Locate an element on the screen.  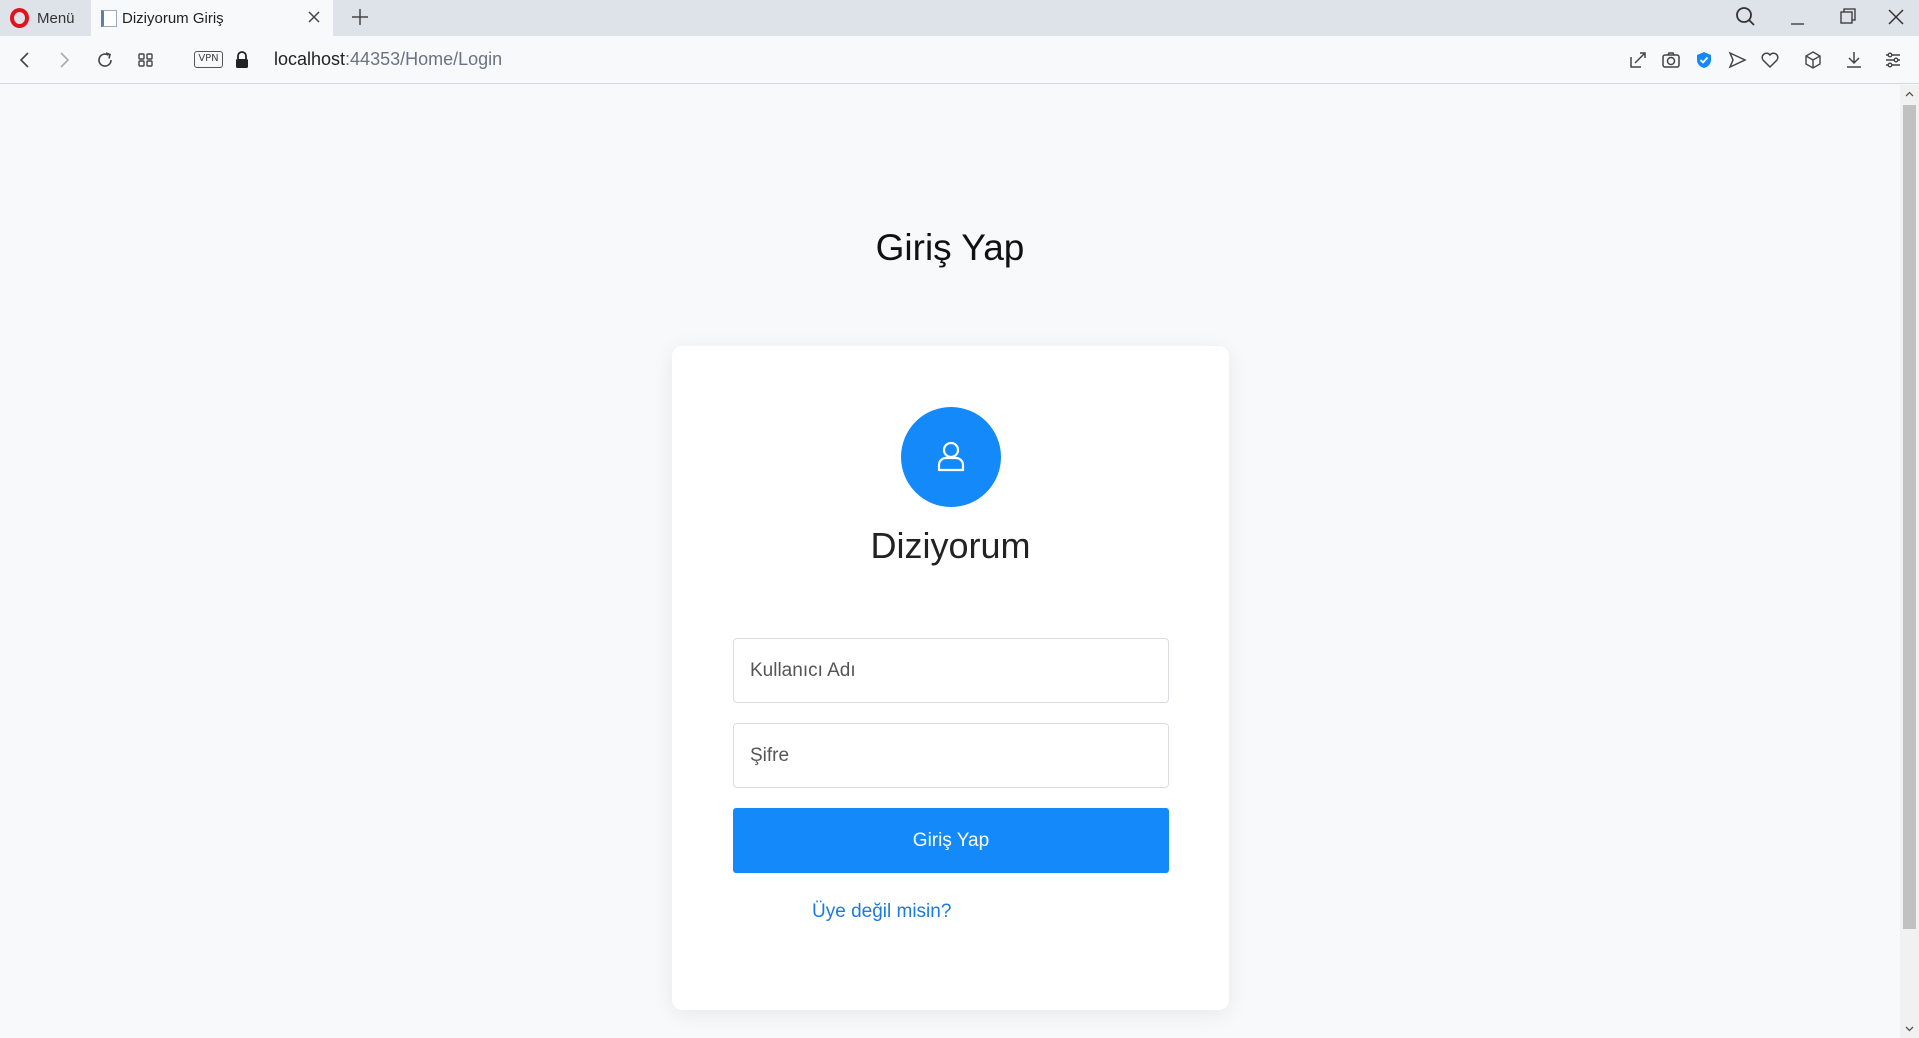
heart-icon is located at coordinates (1770, 60).